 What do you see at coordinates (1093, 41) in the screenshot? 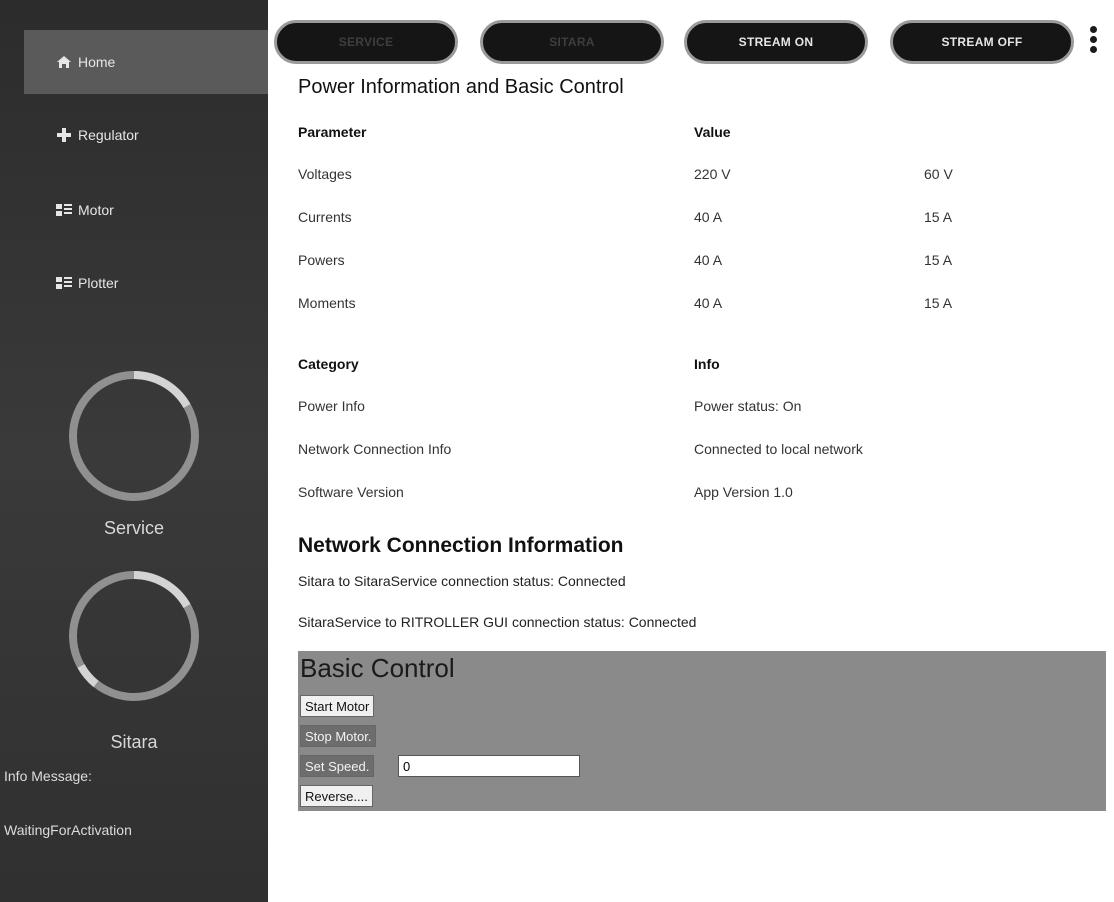
I see `more-menu-icon` at bounding box center [1093, 41].